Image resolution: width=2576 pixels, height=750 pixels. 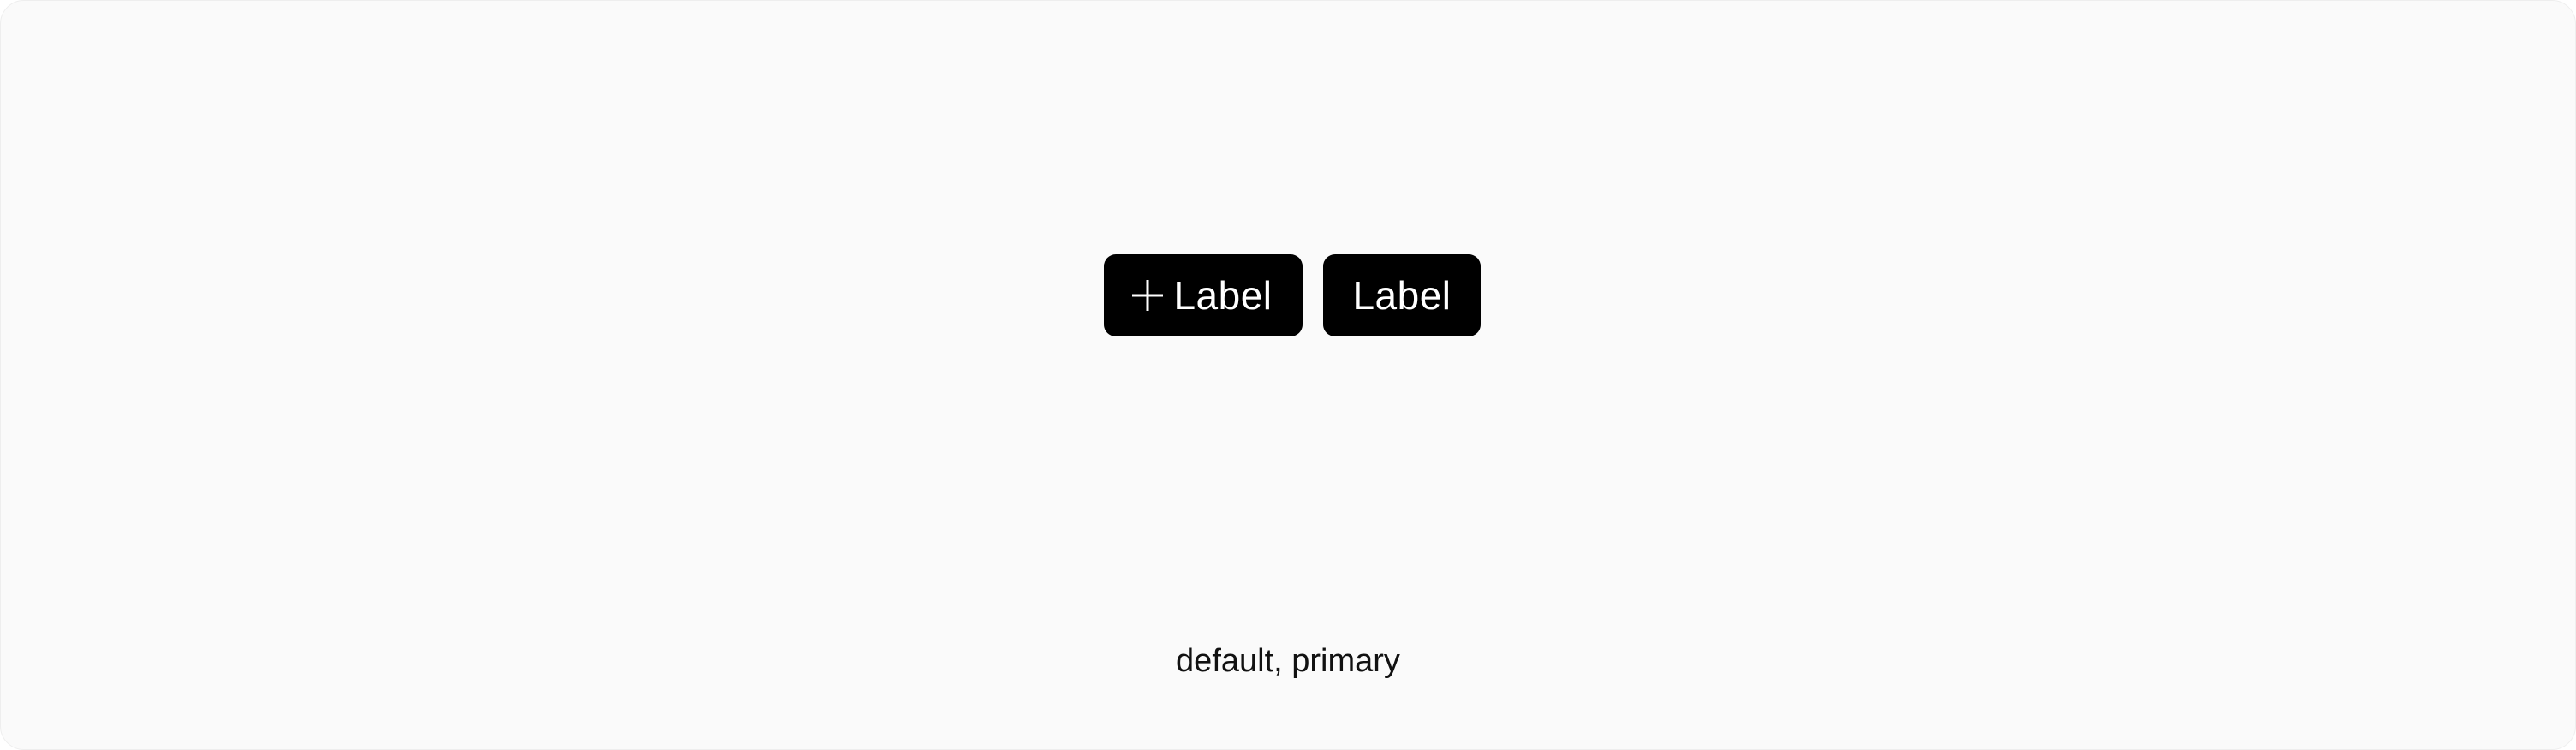 I want to click on variant-caption: default, primary, so click(x=1288, y=661).